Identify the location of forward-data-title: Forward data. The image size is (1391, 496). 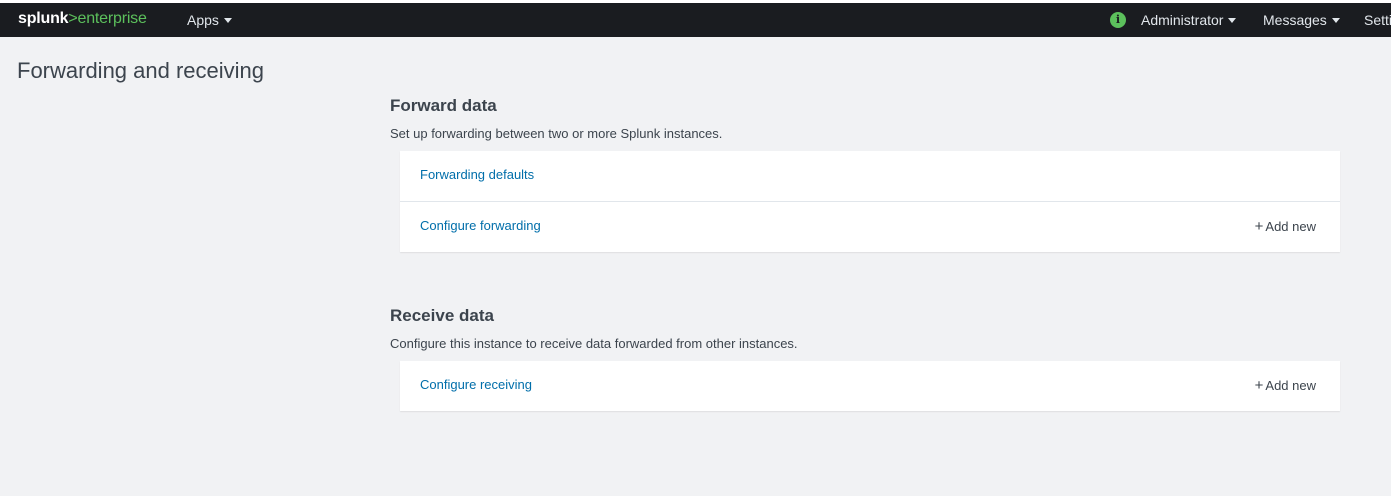
(443, 105).